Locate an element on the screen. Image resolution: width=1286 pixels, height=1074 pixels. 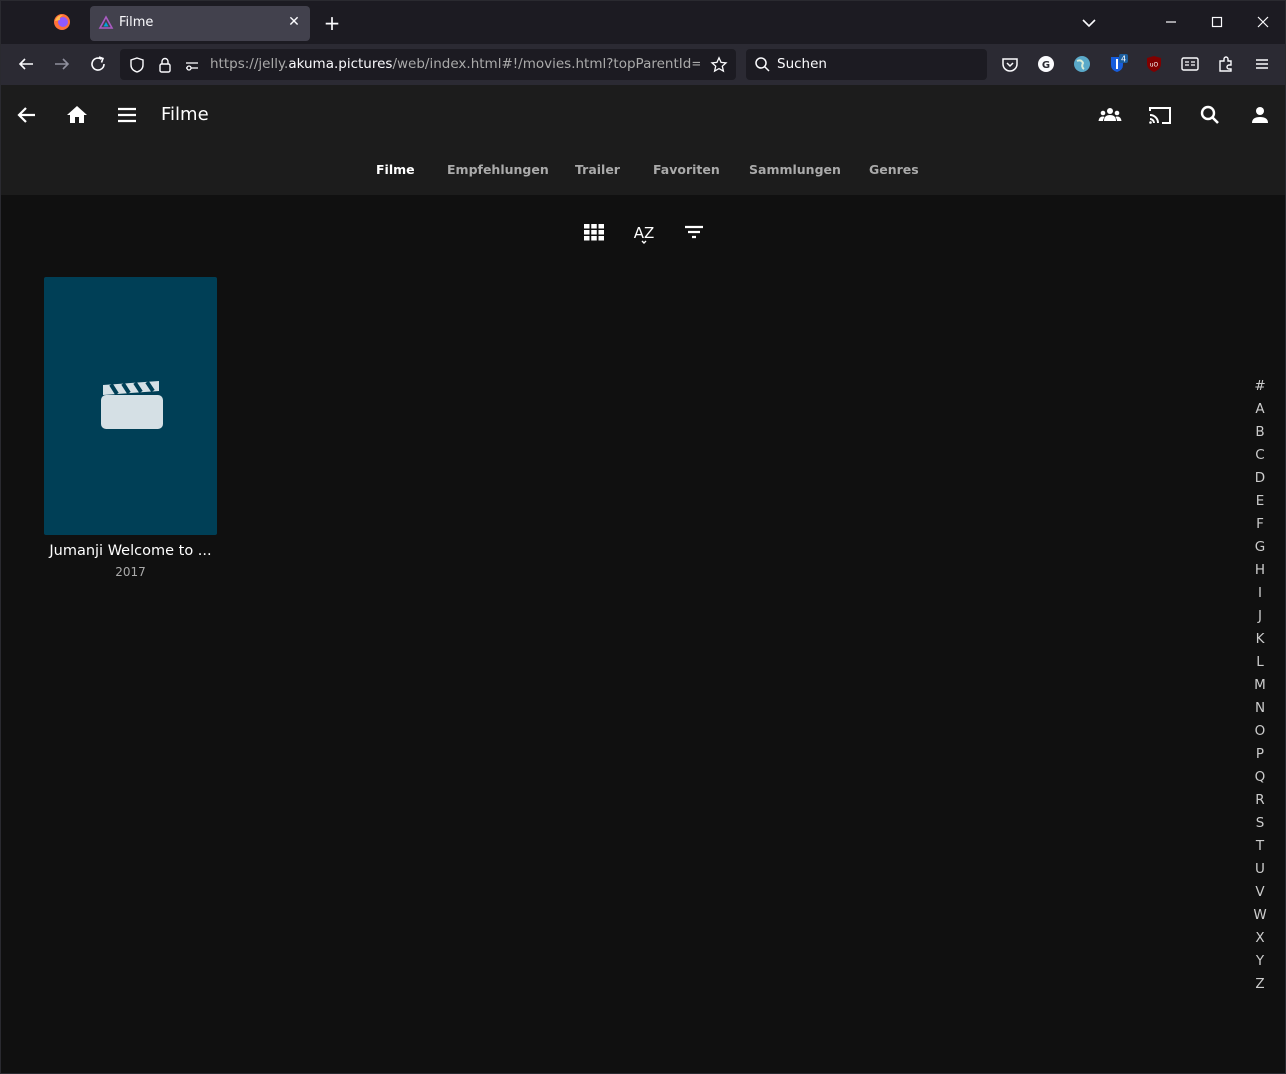
ublock-origin-extension-icon: uO is located at coordinates (1154, 64).